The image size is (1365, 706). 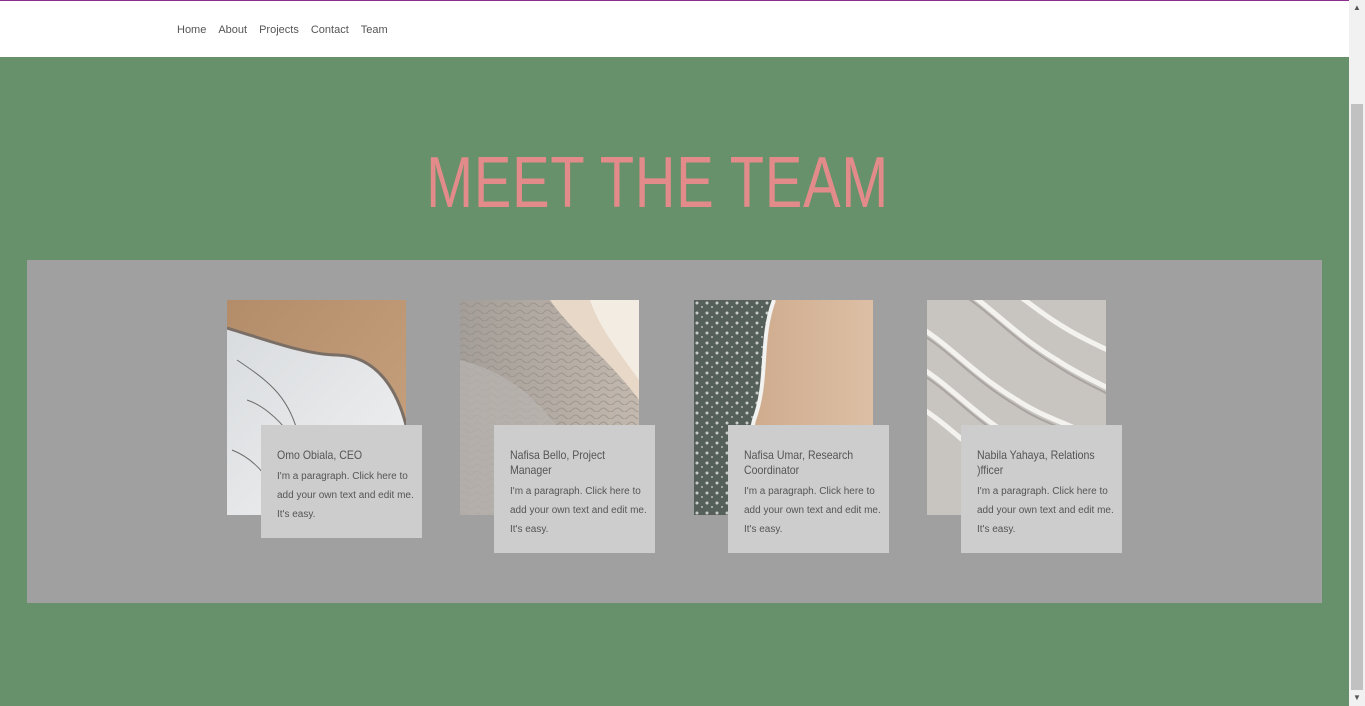 I want to click on nav-team: Team, so click(x=374, y=30).